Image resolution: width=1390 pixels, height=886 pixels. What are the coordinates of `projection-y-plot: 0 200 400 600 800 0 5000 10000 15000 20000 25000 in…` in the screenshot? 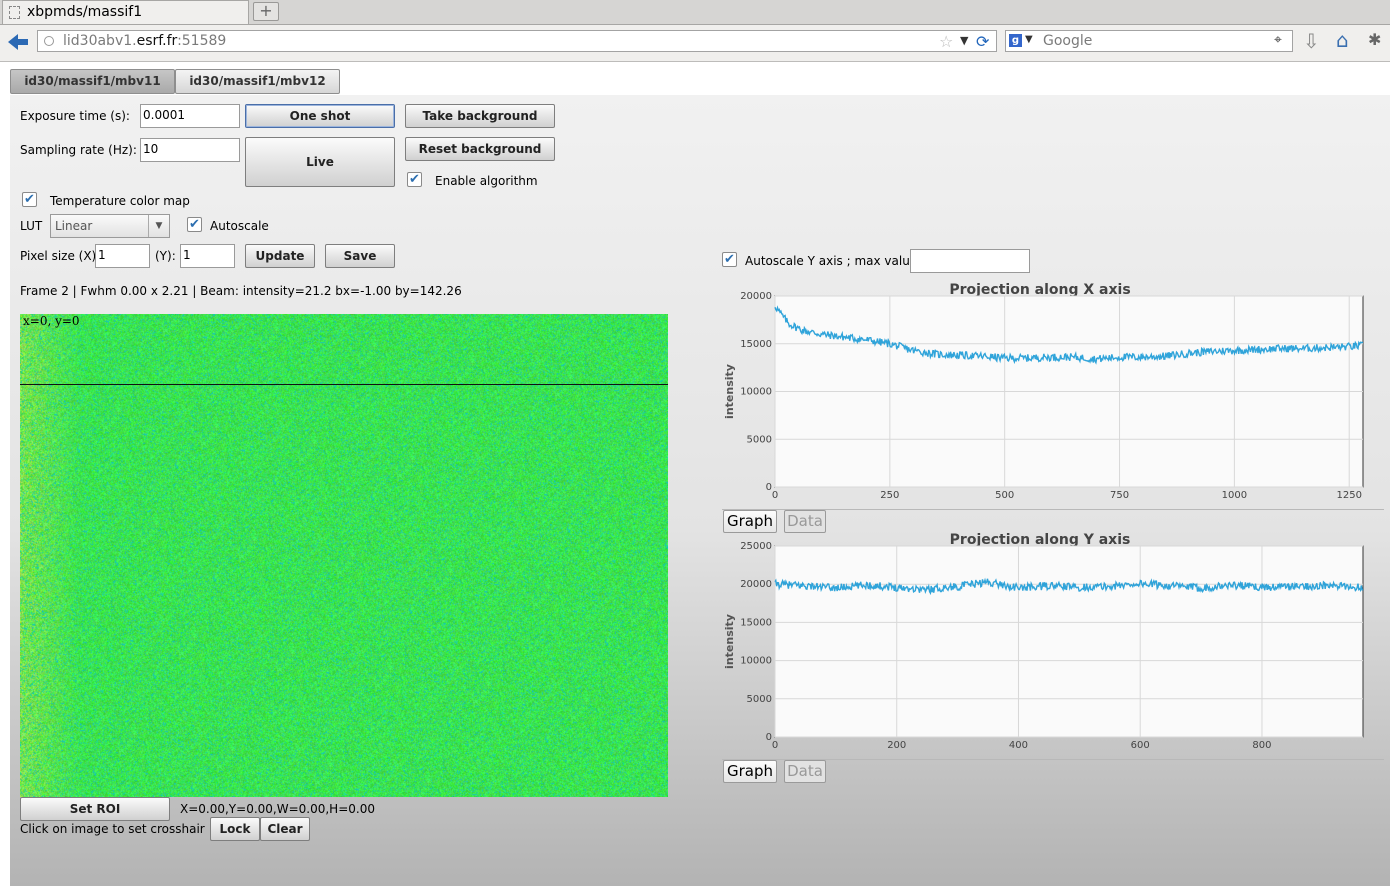 It's located at (1043, 646).